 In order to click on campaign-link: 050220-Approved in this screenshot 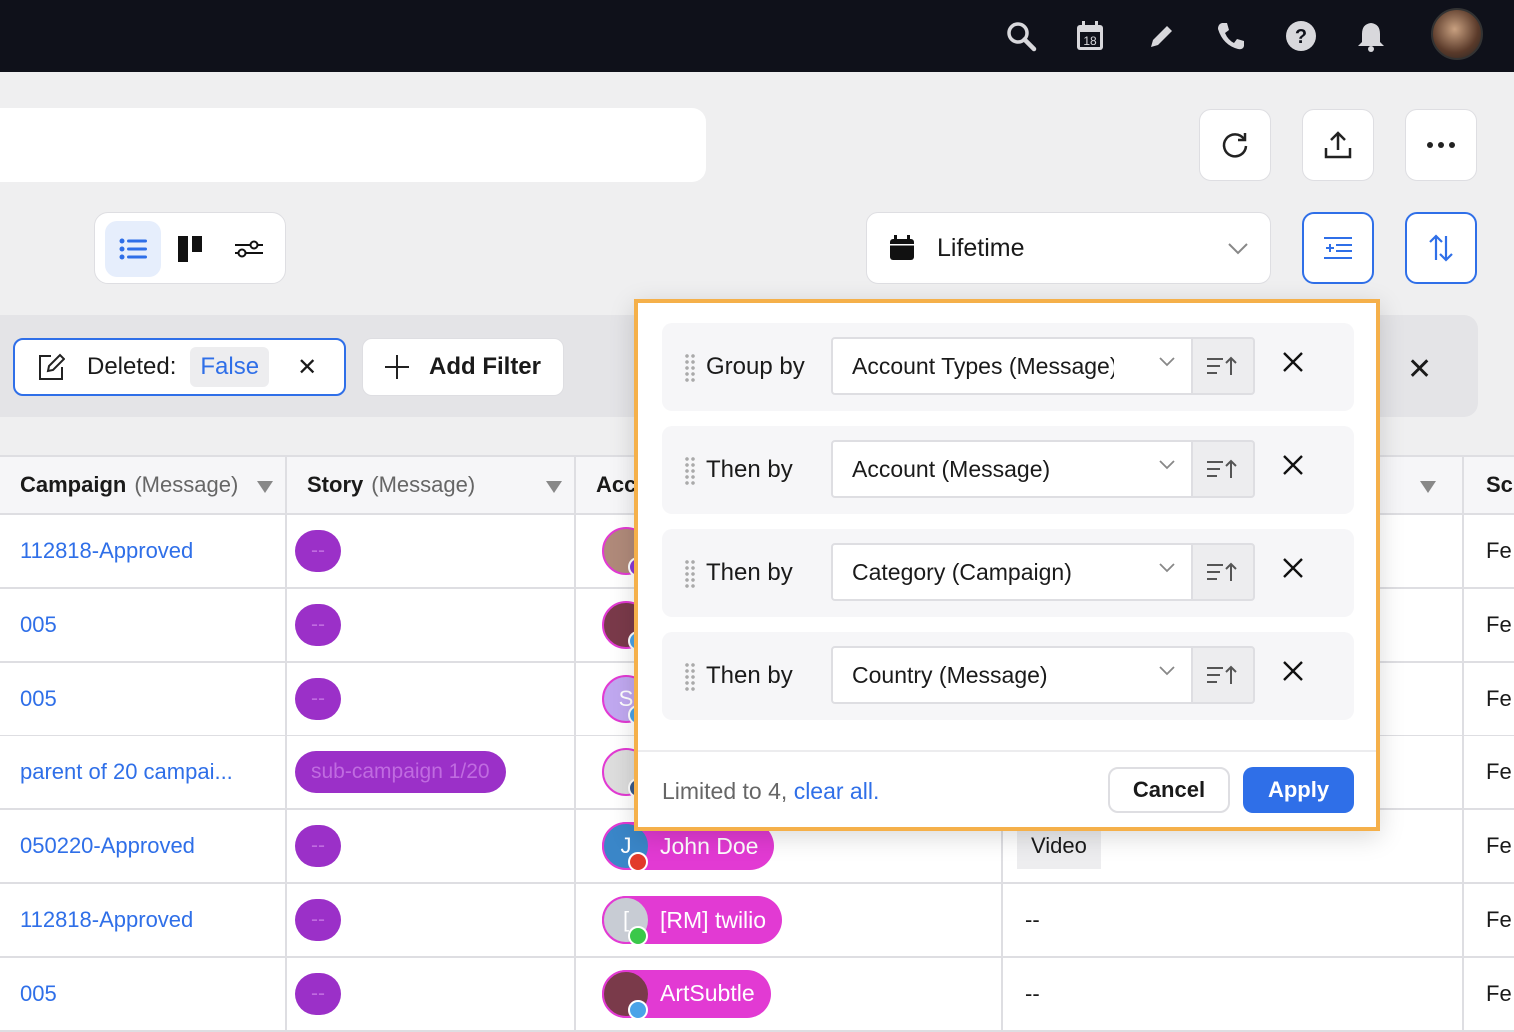, I will do `click(97, 846)`.